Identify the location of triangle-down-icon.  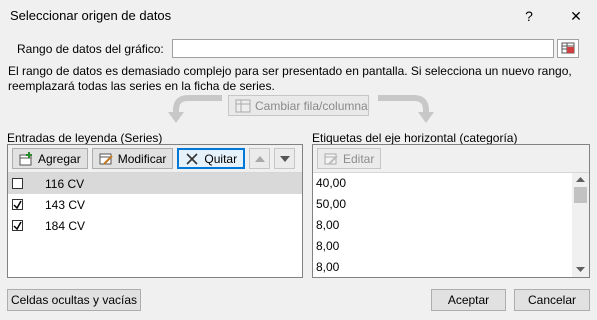
(284, 158).